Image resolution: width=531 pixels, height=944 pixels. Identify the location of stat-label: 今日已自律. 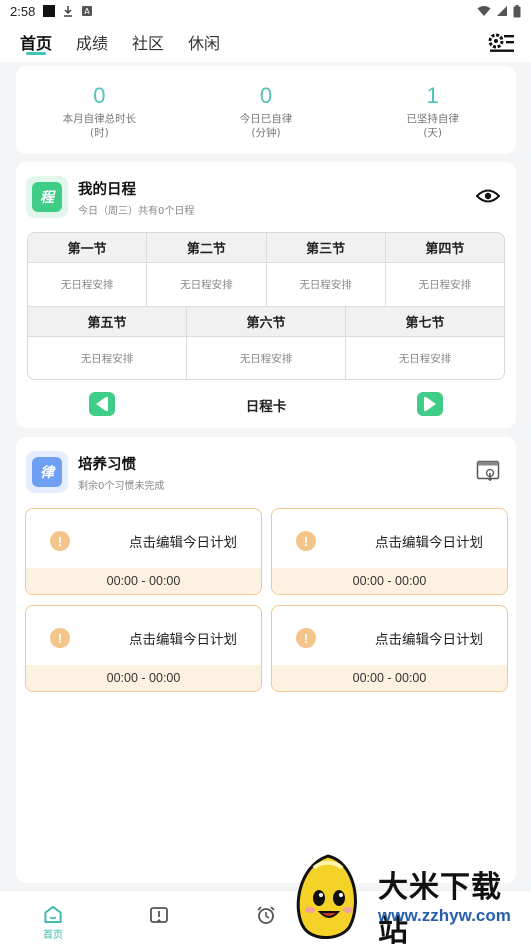
(266, 119).